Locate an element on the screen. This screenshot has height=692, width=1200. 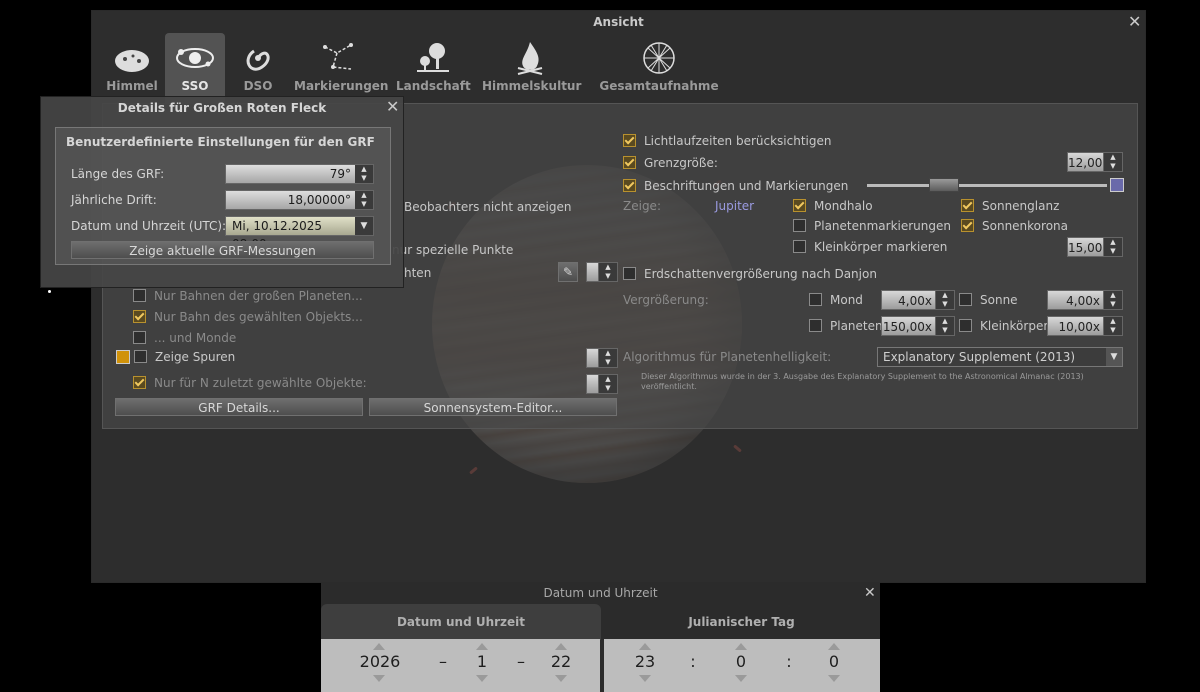
limit-magnitude-option: Grenzgröße: is located at coordinates (670, 163).